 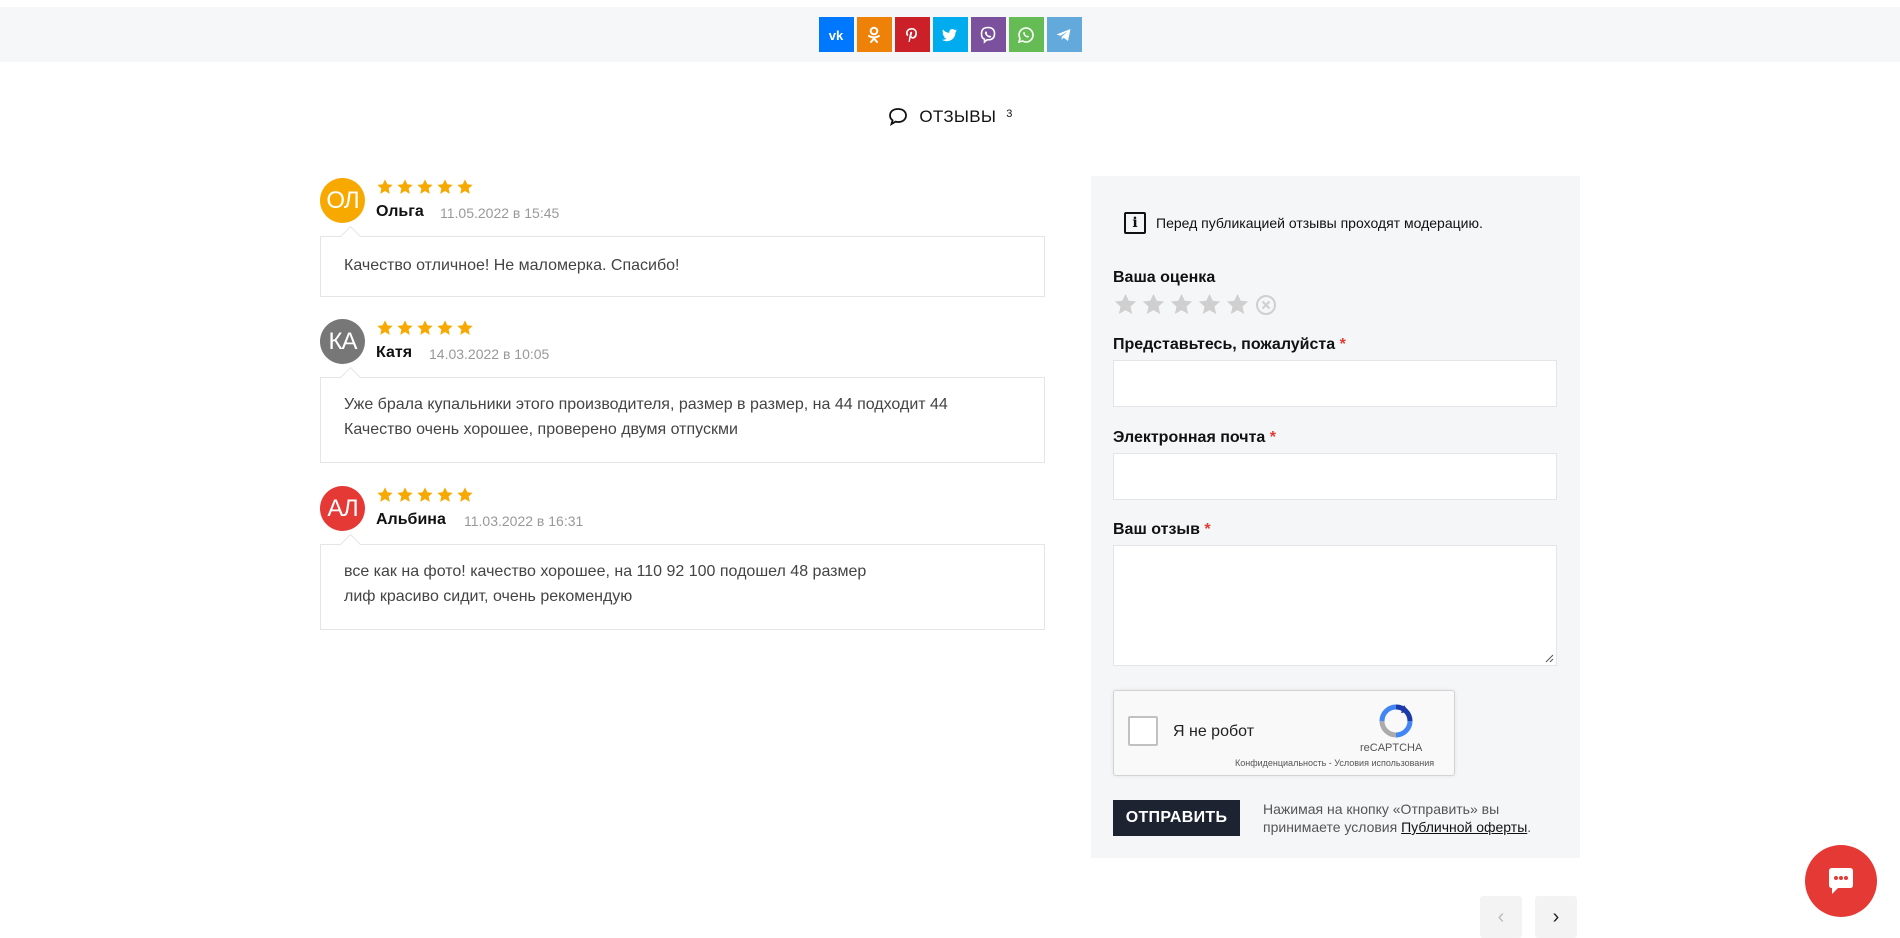 What do you see at coordinates (1009, 114) in the screenshot?
I see `reviews-count: 3` at bounding box center [1009, 114].